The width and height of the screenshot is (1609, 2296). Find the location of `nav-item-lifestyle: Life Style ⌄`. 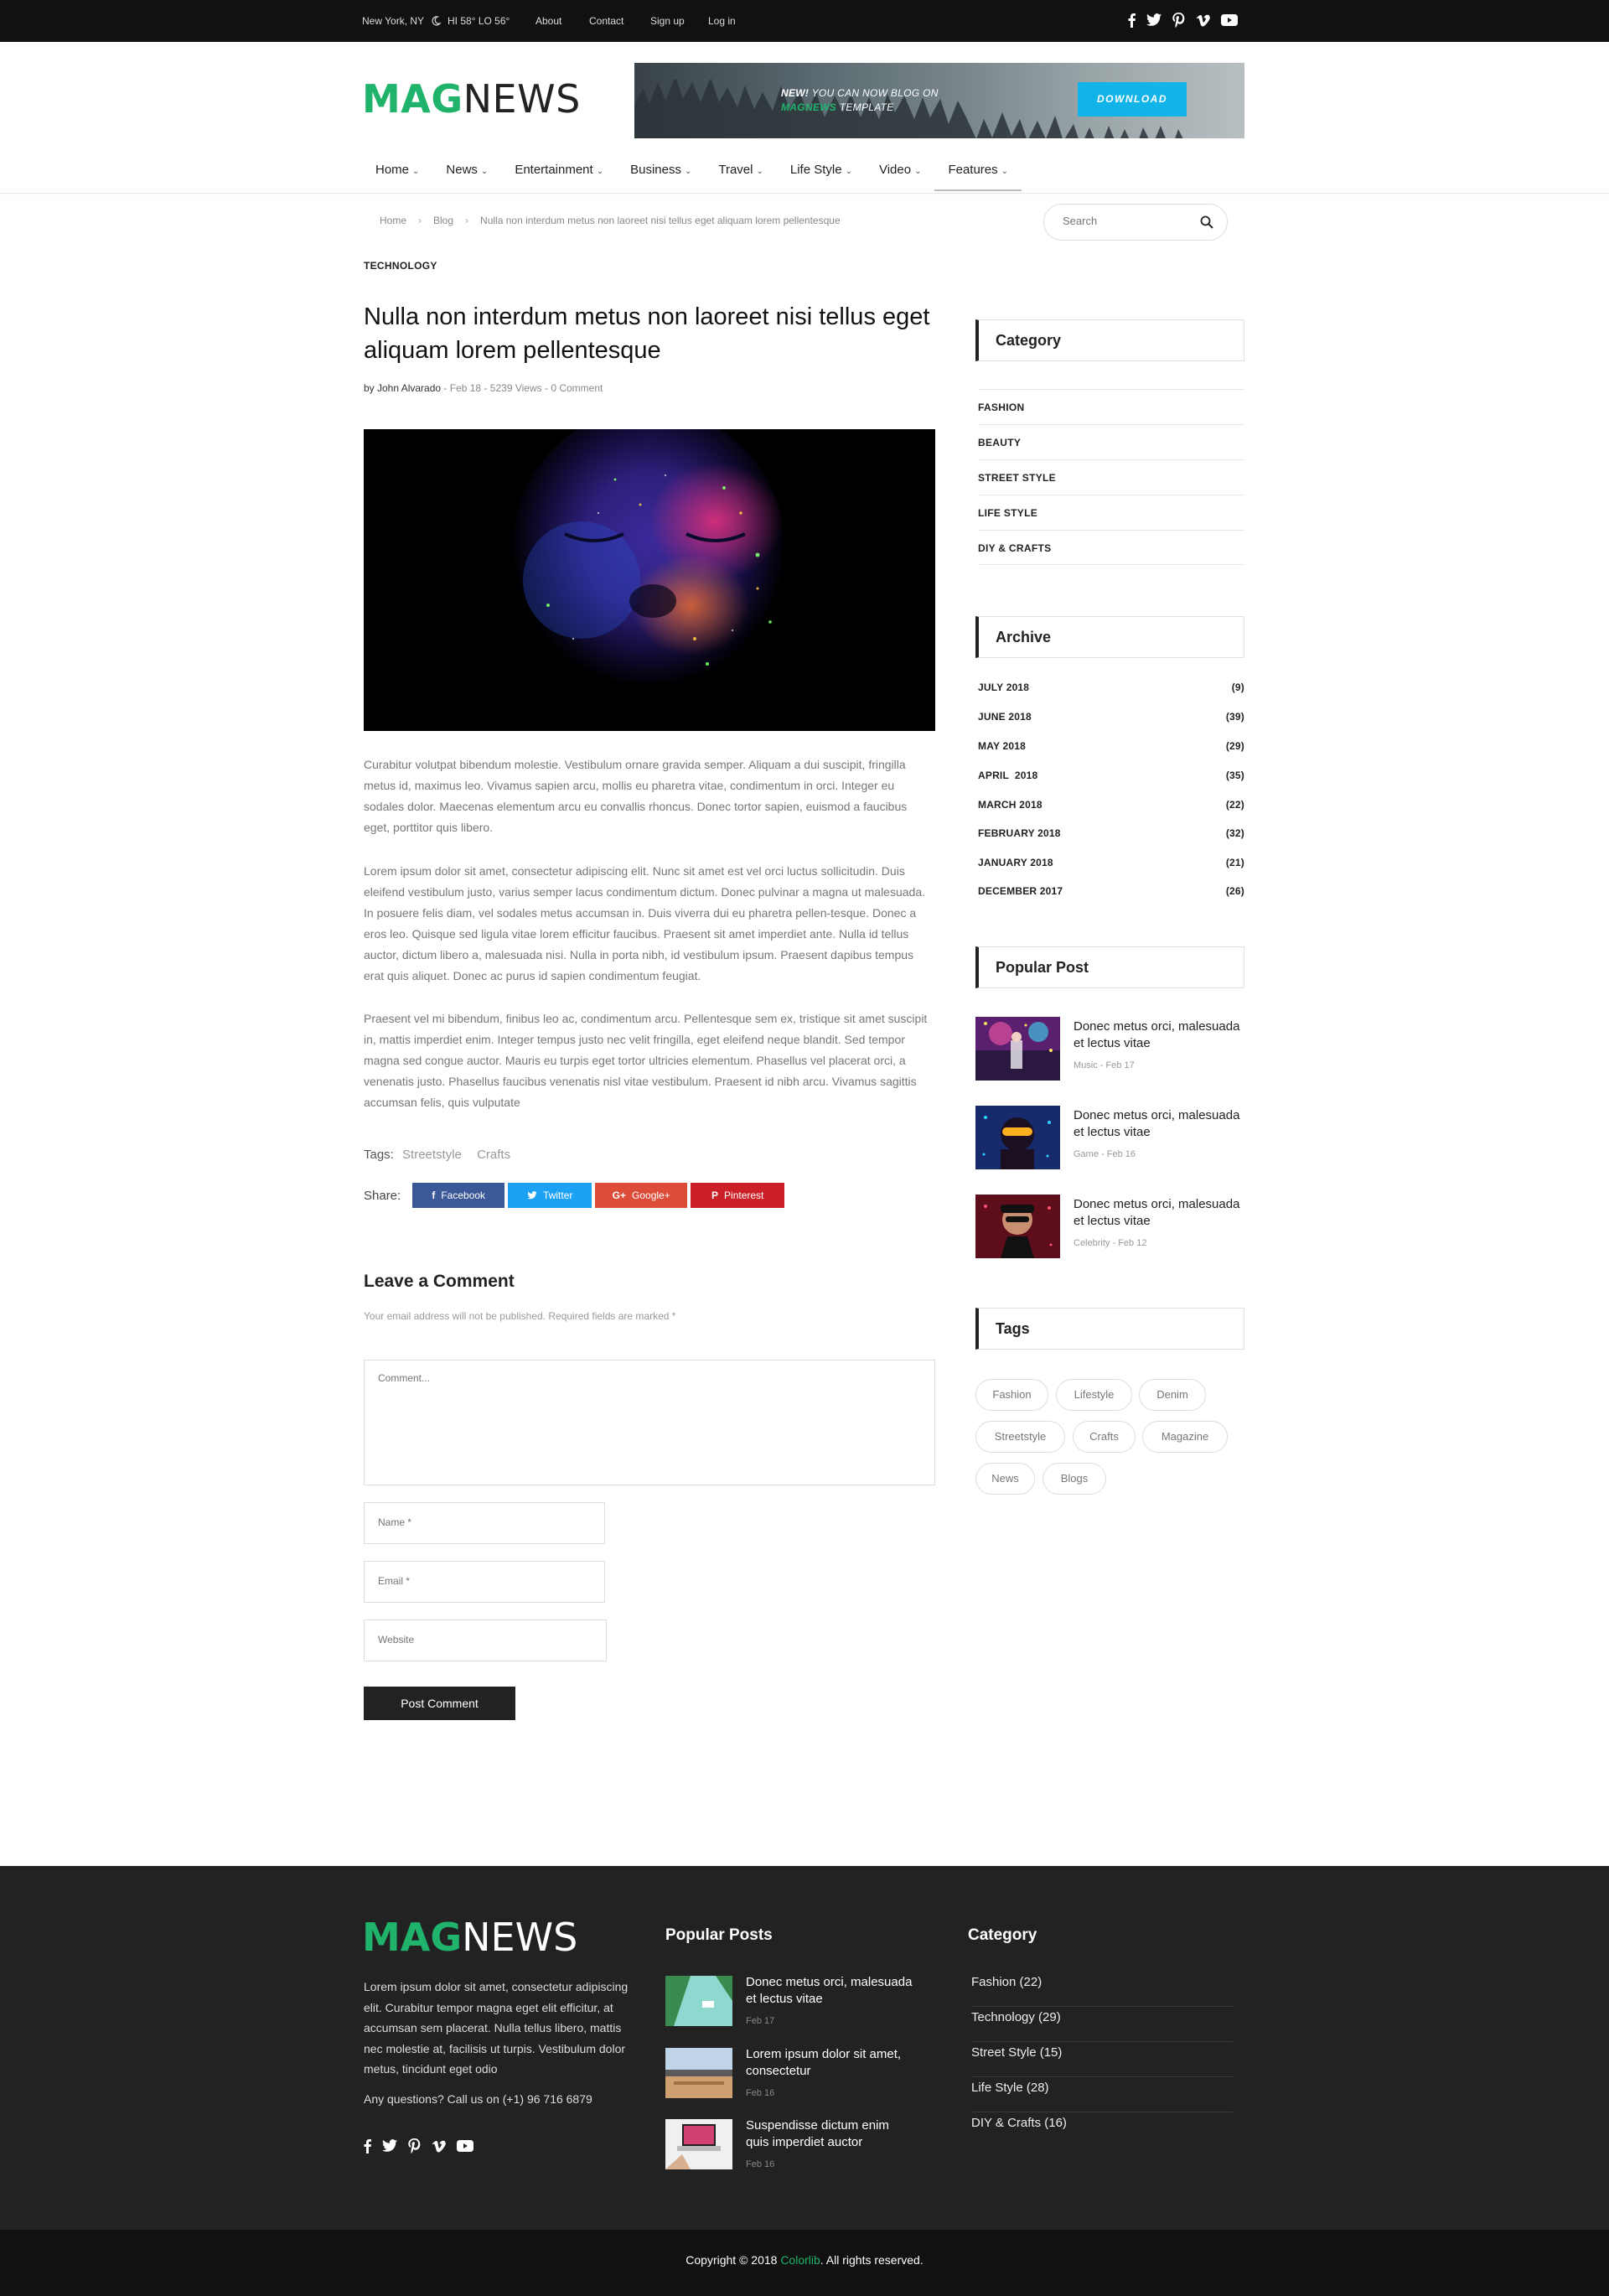

nav-item-lifestyle: Life Style ⌄ is located at coordinates (822, 173).